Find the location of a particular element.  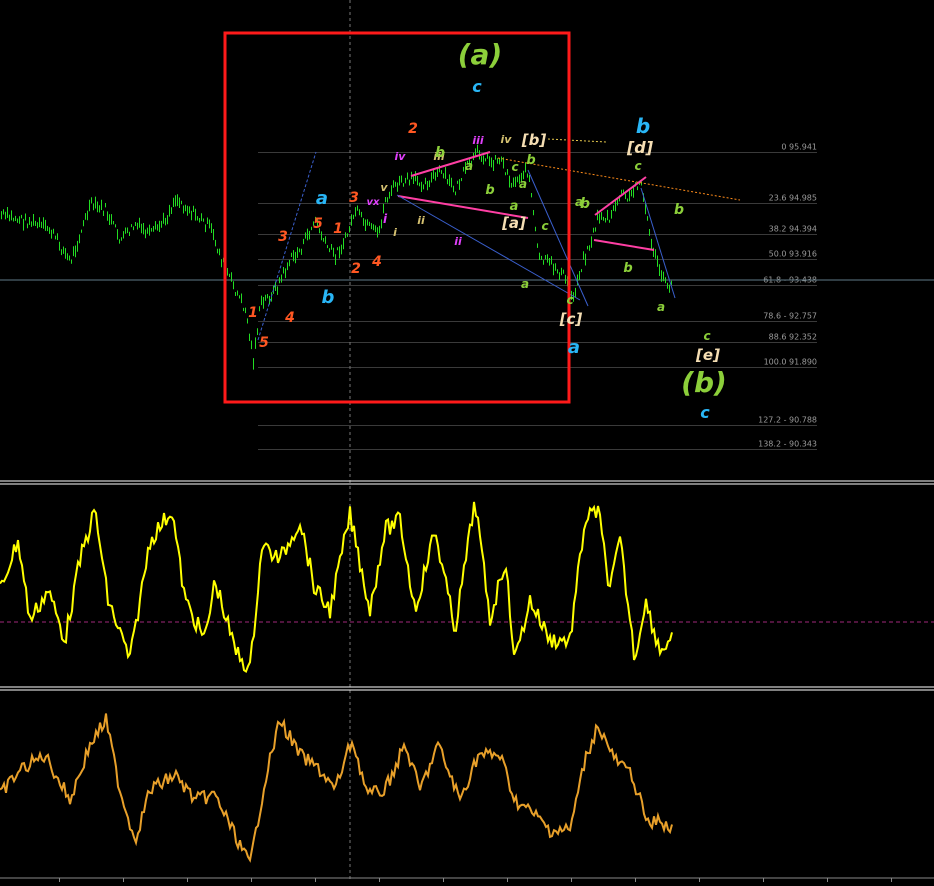

fib-level-label: 78.6 - 92.757 is located at coordinates (790, 316).